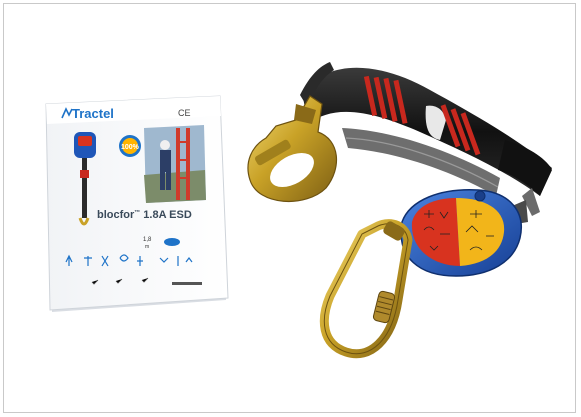 This screenshot has width=581, height=417. Describe the element at coordinates (461, 233) in the screenshot. I see `fall-arrest-device` at that location.